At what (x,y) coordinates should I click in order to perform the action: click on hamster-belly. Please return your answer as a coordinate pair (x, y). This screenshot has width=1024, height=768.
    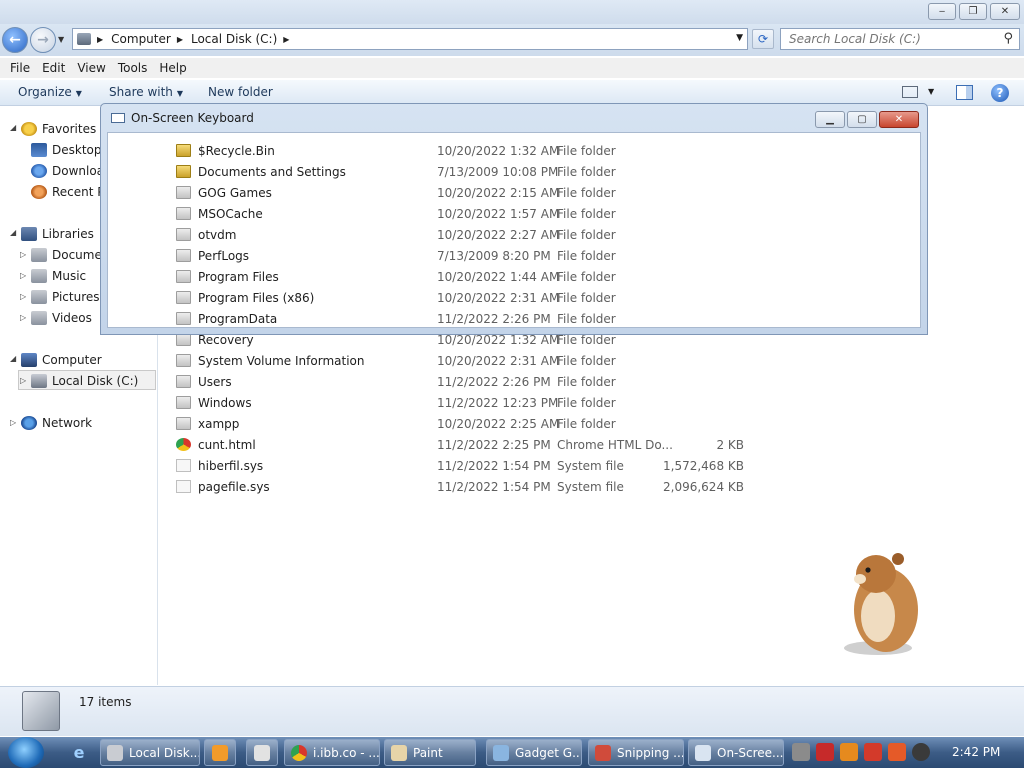
    Looking at the image, I should click on (878, 616).